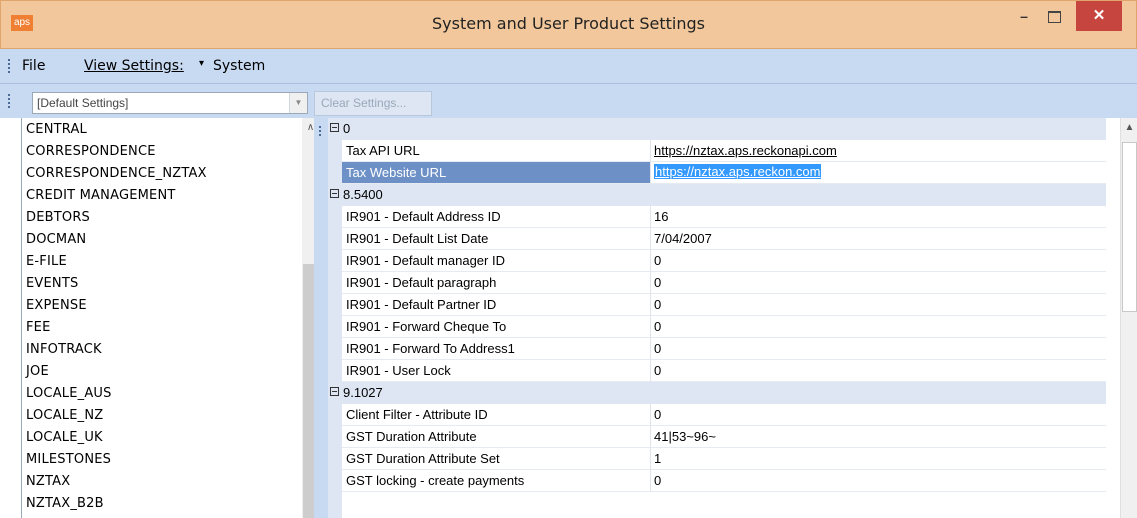 This screenshot has width=1137, height=518. What do you see at coordinates (308, 127) in the screenshot?
I see `scroll-up-icon: ∧` at bounding box center [308, 127].